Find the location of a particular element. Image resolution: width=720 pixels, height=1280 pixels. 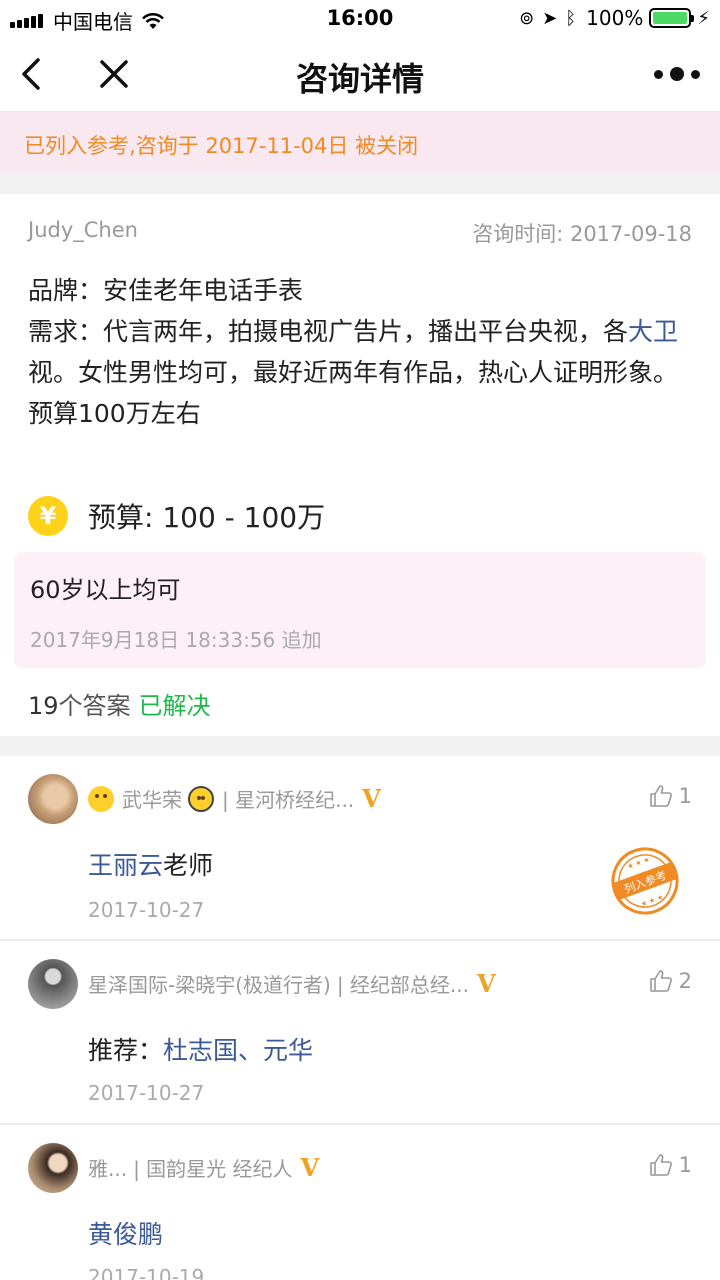

addon-text: 60岁以上均可 is located at coordinates (105, 590).